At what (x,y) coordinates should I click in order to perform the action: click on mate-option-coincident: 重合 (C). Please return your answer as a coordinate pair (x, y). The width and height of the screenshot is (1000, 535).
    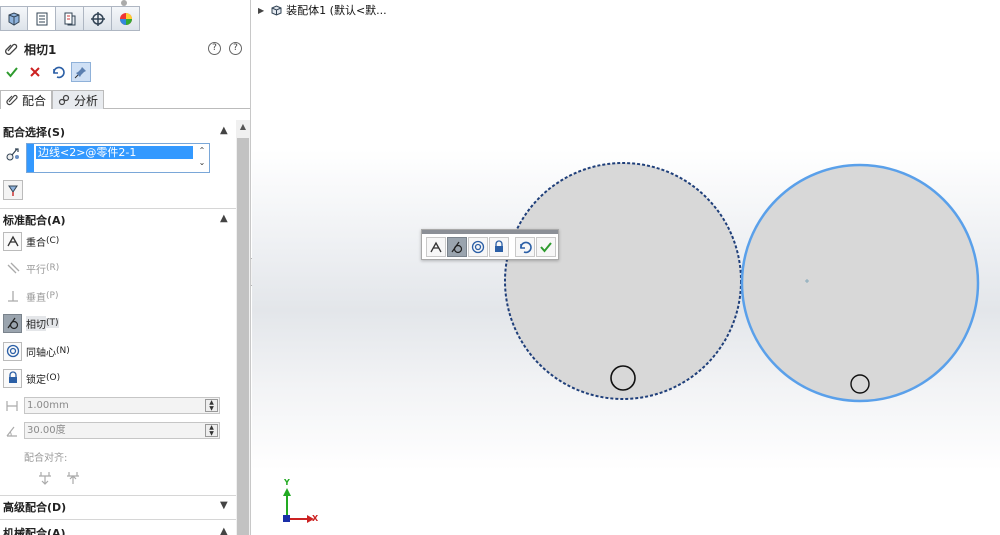
    Looking at the image, I should click on (31, 241).